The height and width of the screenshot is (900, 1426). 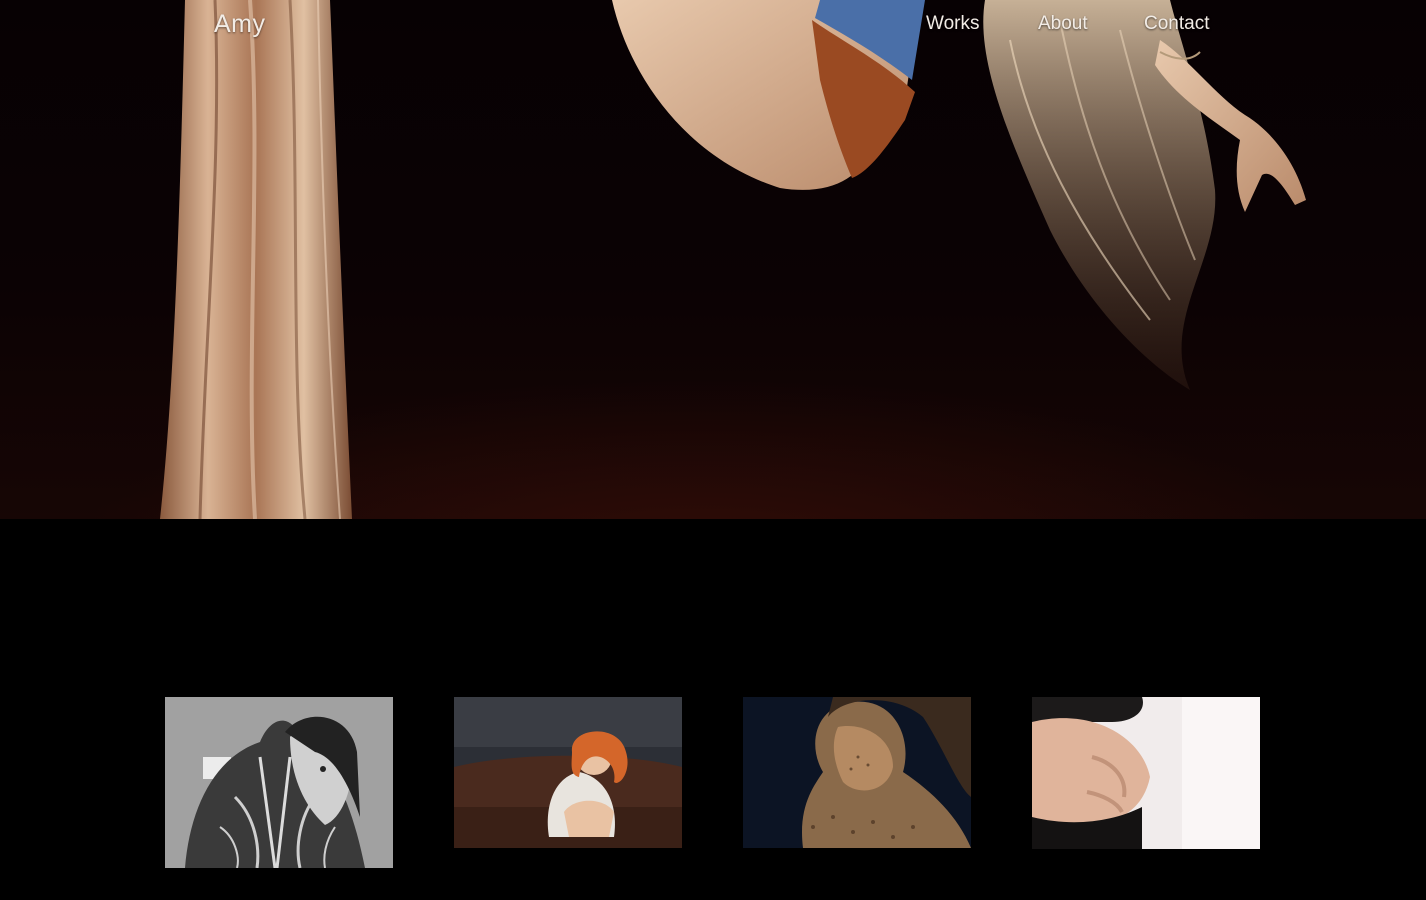 I want to click on gallery-thumb-redhead-sofa, so click(x=568, y=772).